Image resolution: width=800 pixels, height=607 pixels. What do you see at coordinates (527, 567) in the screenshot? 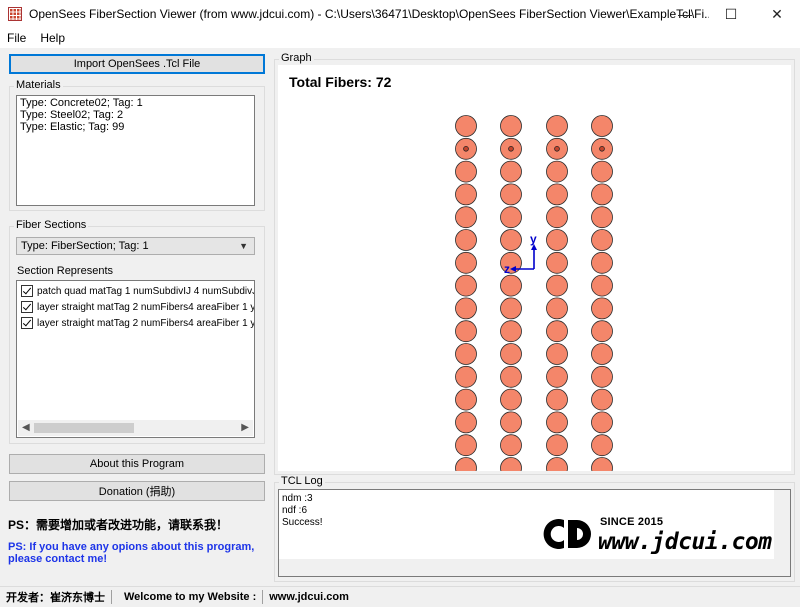
I see `horizontal-scrollbar` at bounding box center [527, 567].